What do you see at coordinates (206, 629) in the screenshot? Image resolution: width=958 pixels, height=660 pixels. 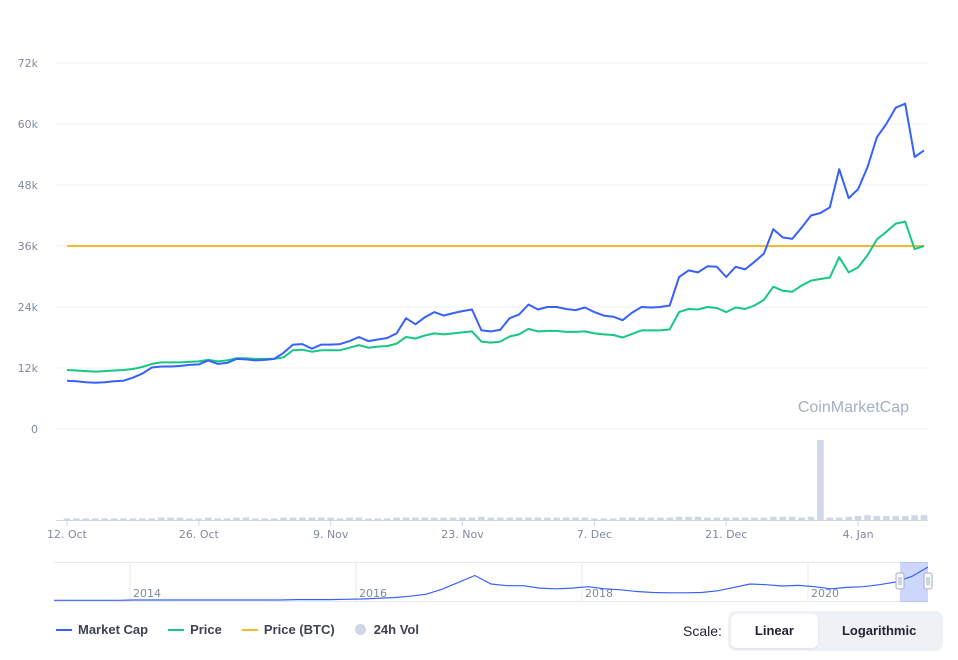 I see `legend-label-price: Price` at bounding box center [206, 629].